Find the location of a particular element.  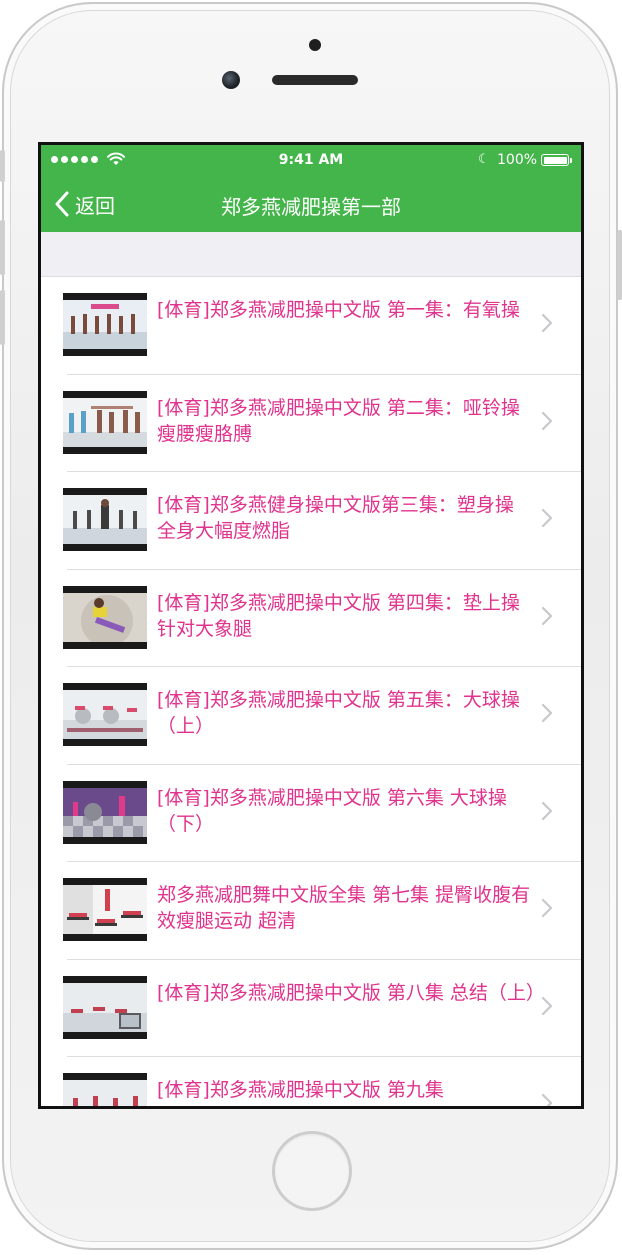

video-title: [体育]郑多燕减肥操中文版 第八集 总结（上） is located at coordinates (351, 992).